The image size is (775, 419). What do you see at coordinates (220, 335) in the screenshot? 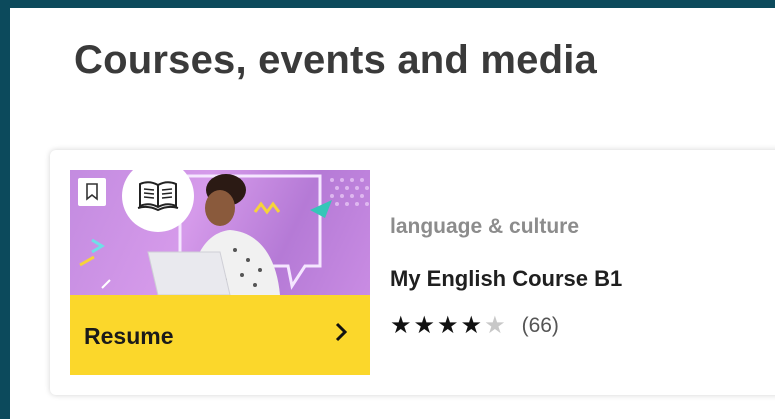
I see `resume-button: Resume` at bounding box center [220, 335].